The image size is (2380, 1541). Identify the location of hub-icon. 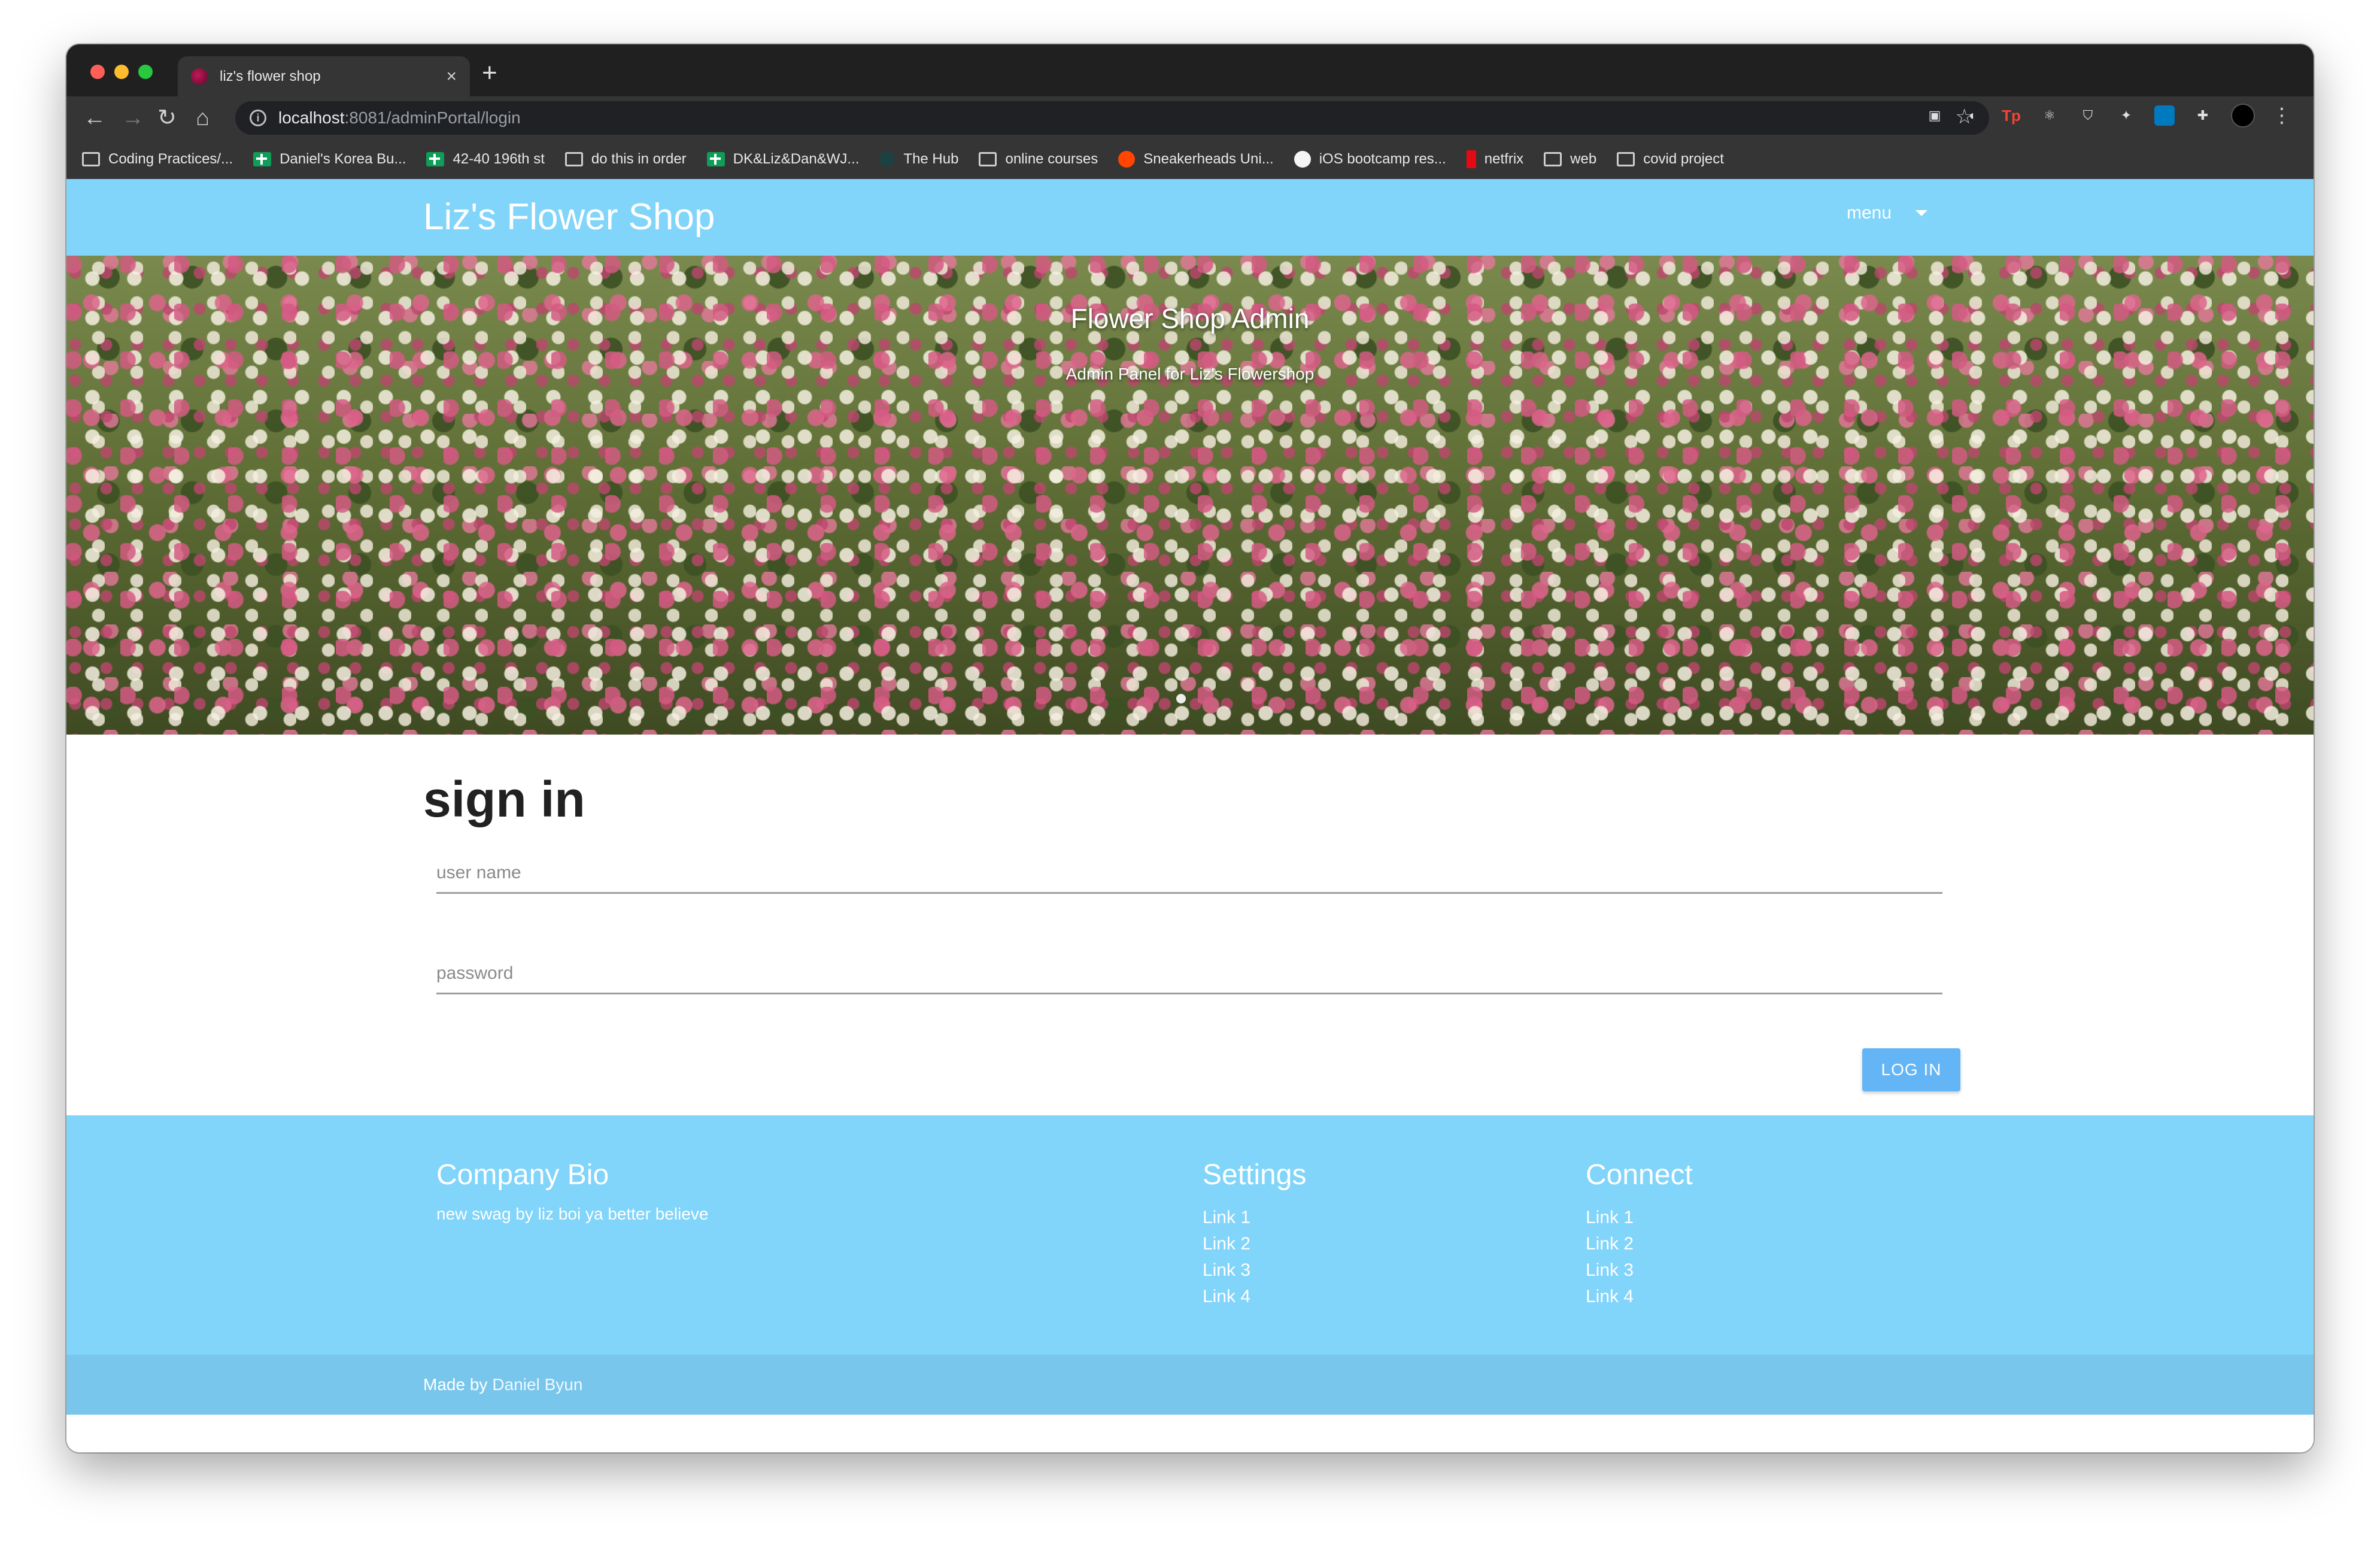
(887, 159).